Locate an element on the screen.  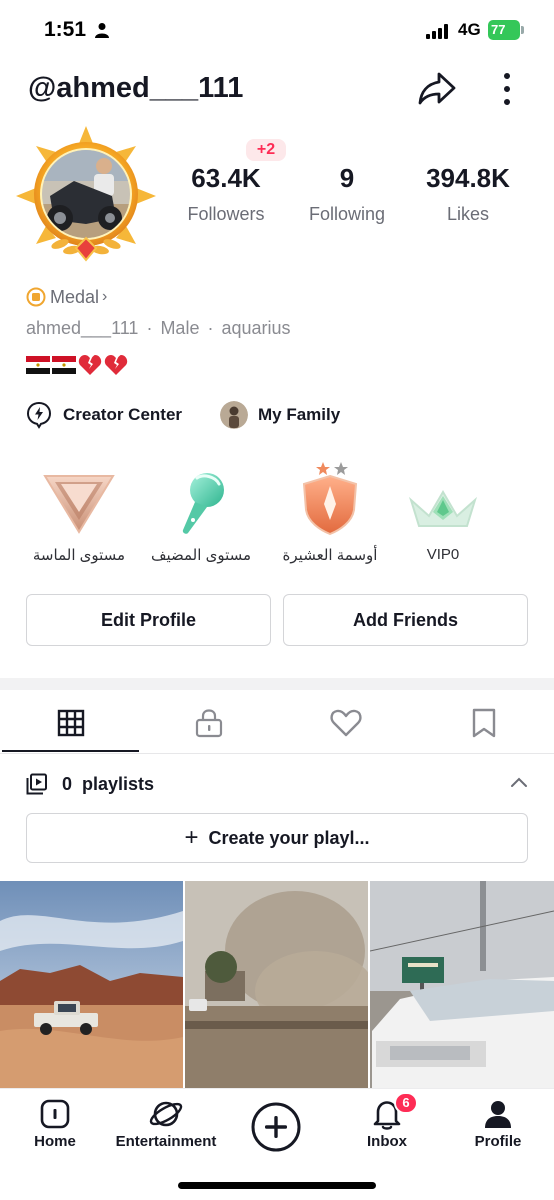
medal-link: Medal › is located at coordinates (66, 297).